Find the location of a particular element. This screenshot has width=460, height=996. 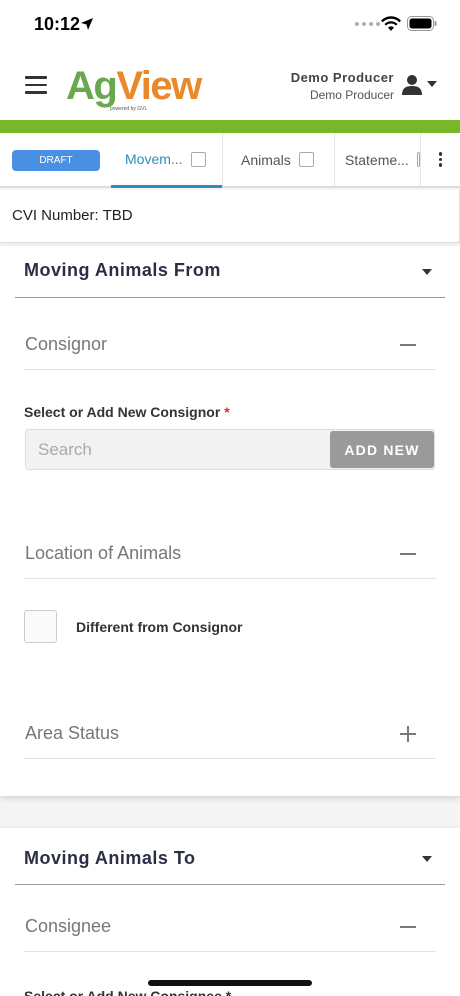

battery-icon is located at coordinates (422, 23).